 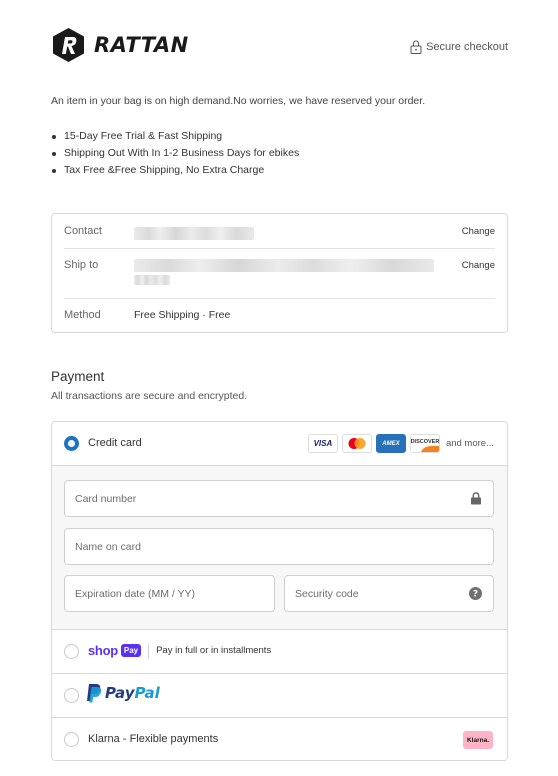 I want to click on klarna-badge: Klarna., so click(x=478, y=740).